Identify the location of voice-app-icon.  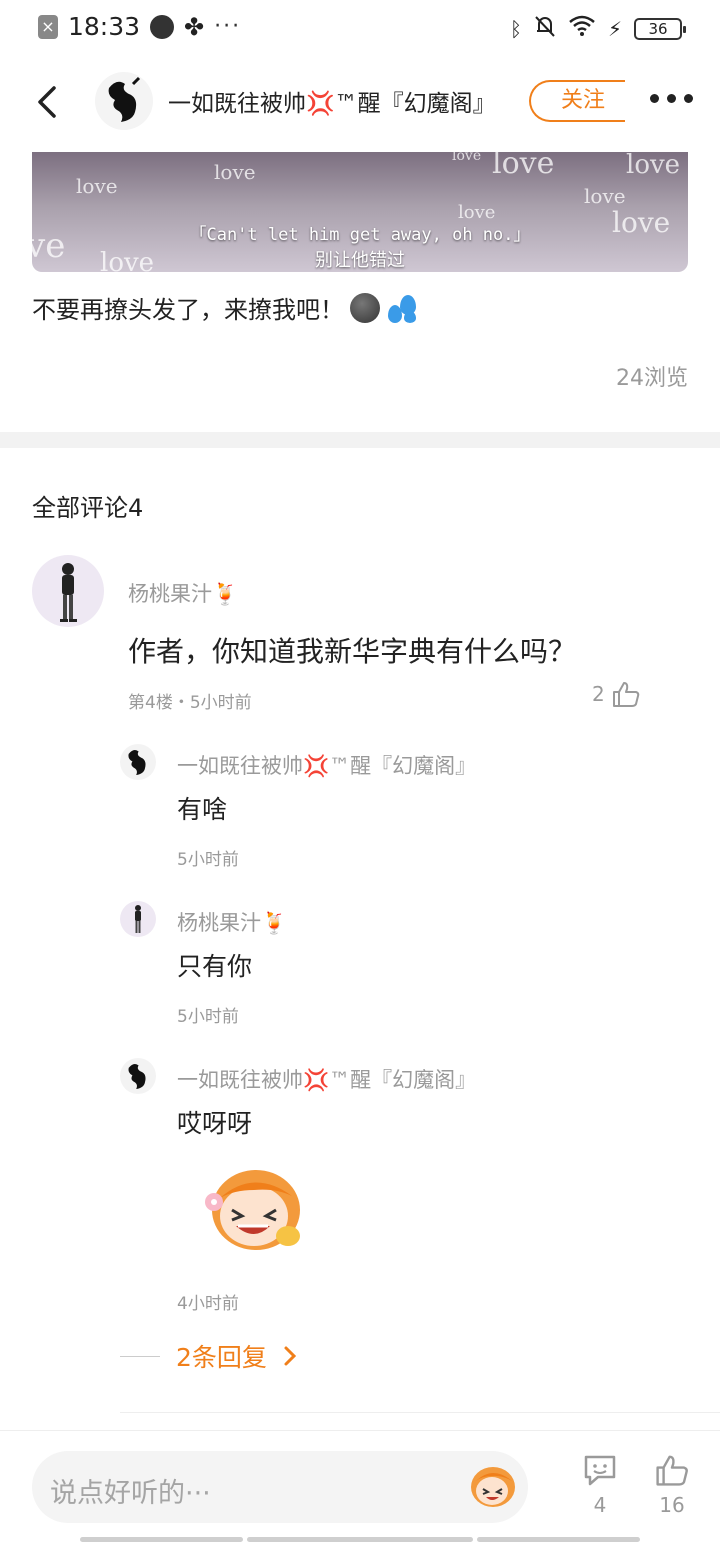
(162, 26).